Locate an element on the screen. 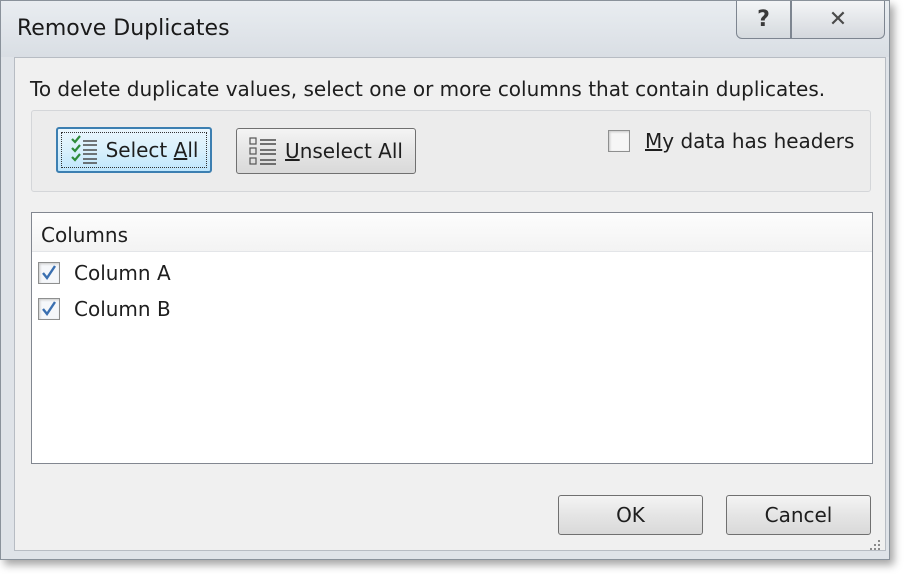  list-item-column-b: Column B is located at coordinates (104, 309).